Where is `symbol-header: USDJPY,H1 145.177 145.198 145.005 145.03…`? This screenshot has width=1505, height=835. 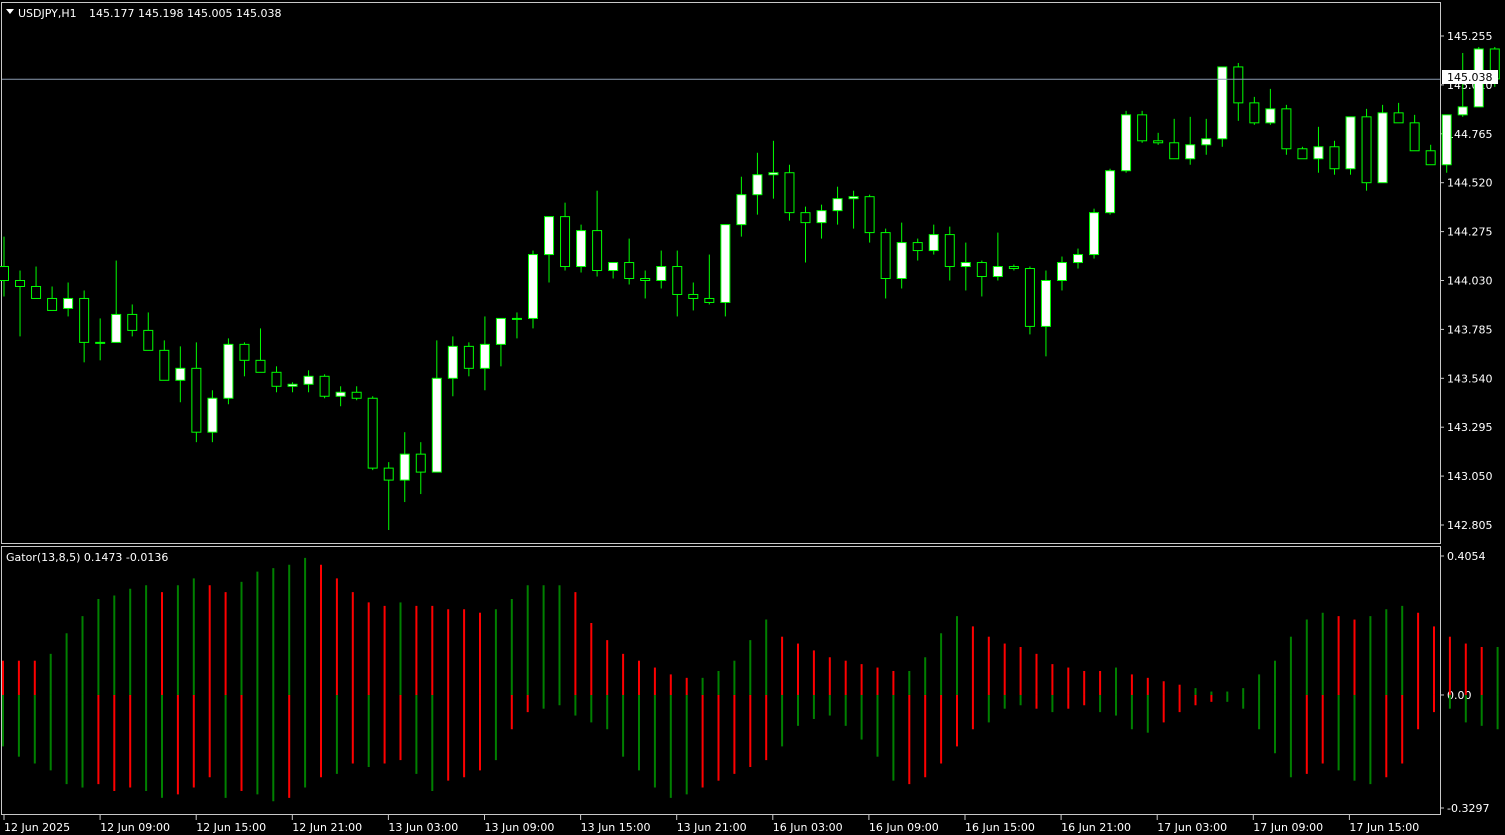 symbol-header: USDJPY,H1 145.177 145.198 145.005 145.03… is located at coordinates (143, 13).